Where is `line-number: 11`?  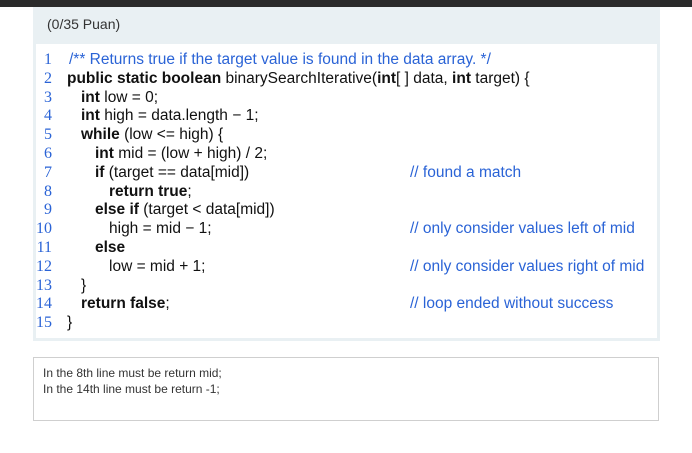
line-number: 11 is located at coordinates (44, 247).